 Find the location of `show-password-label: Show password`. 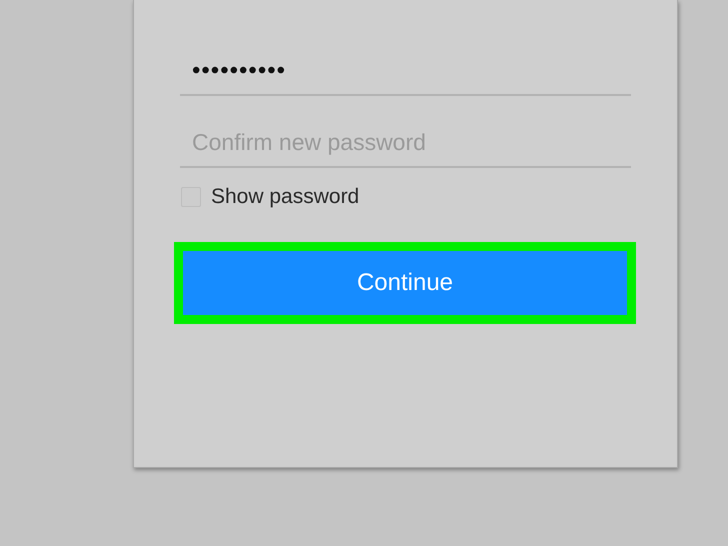

show-password-label: Show password is located at coordinates (285, 197).